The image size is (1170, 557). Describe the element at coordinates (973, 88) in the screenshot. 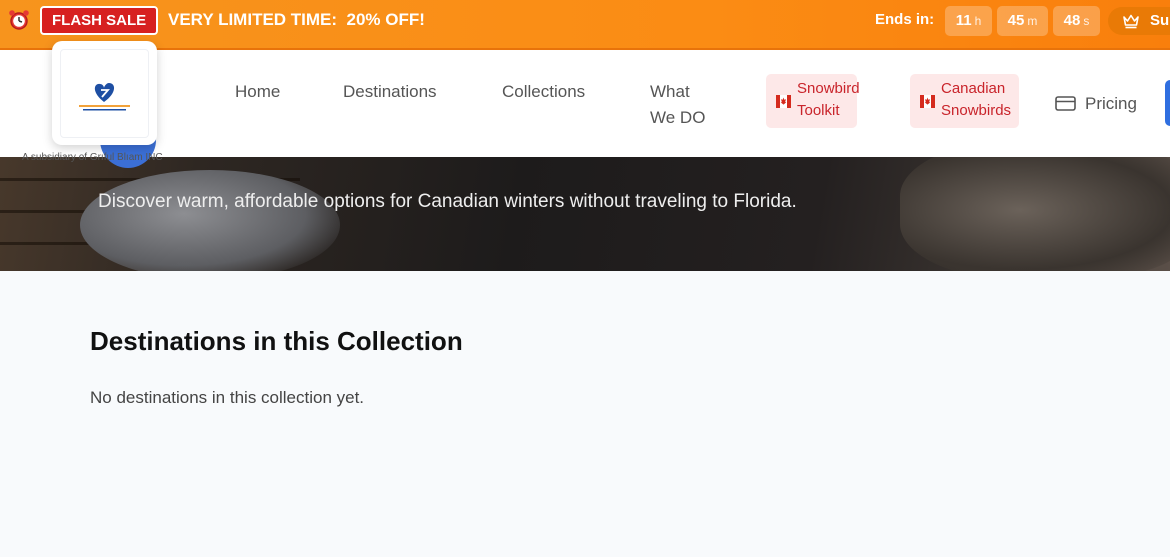

I see `nav-label-line: Canadian` at that location.